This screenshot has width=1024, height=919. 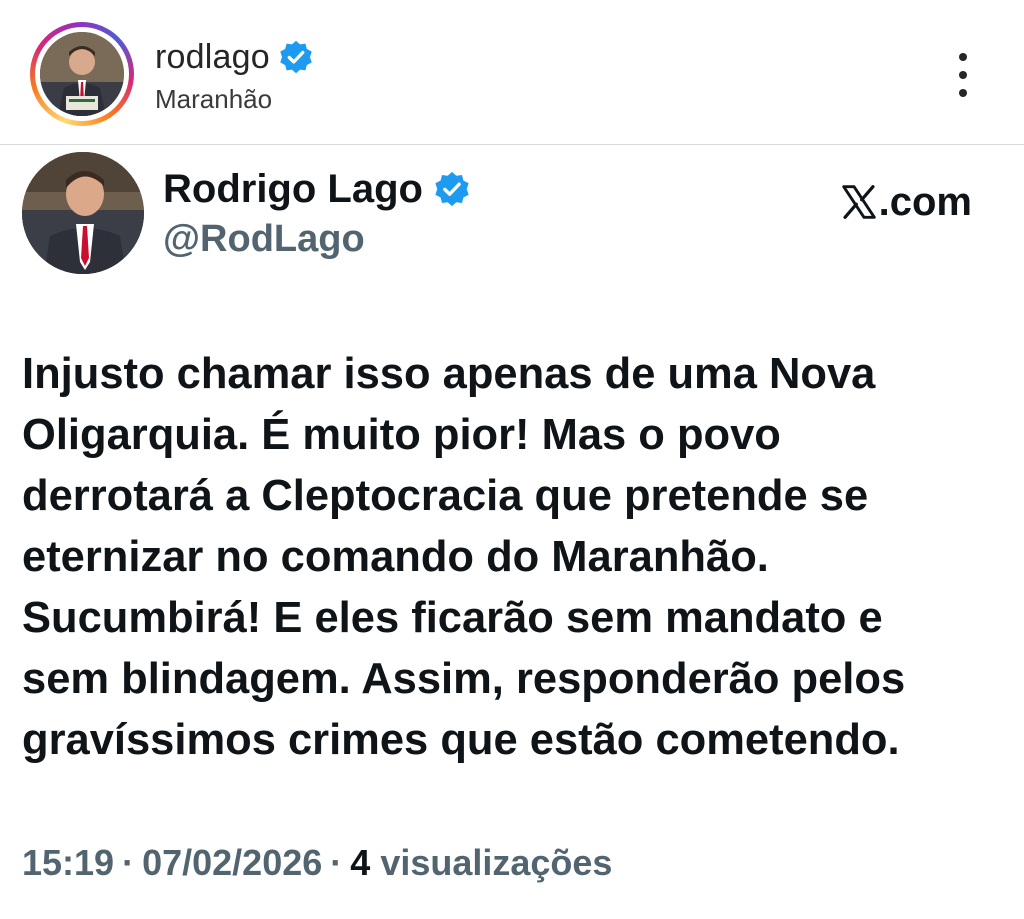 I want to click on tweet-metadata: 15:19 · 07/02/2026 · 4 visualizações, so click(x=317, y=863).